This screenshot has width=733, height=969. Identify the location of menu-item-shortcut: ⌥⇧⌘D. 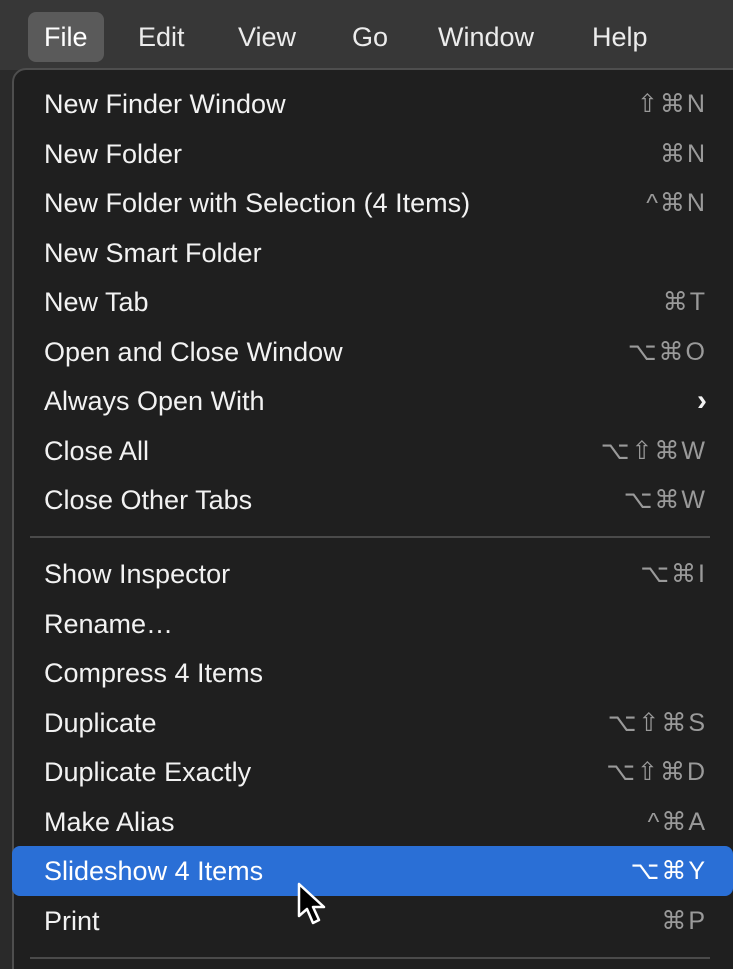
(656, 772).